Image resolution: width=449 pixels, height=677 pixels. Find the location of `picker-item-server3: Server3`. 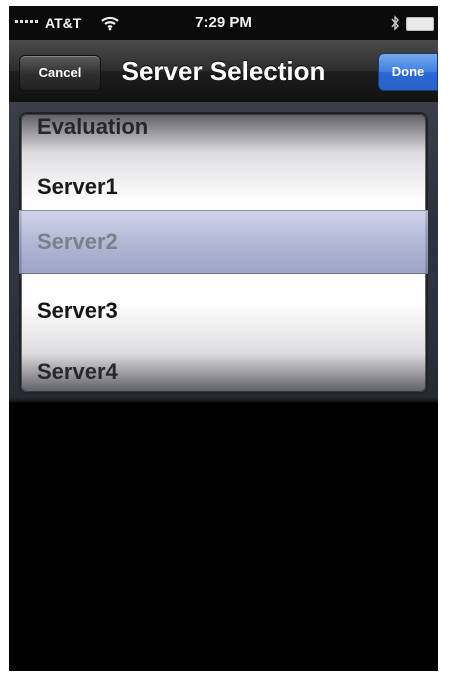

picker-item-server3: Server3 is located at coordinates (223, 311).